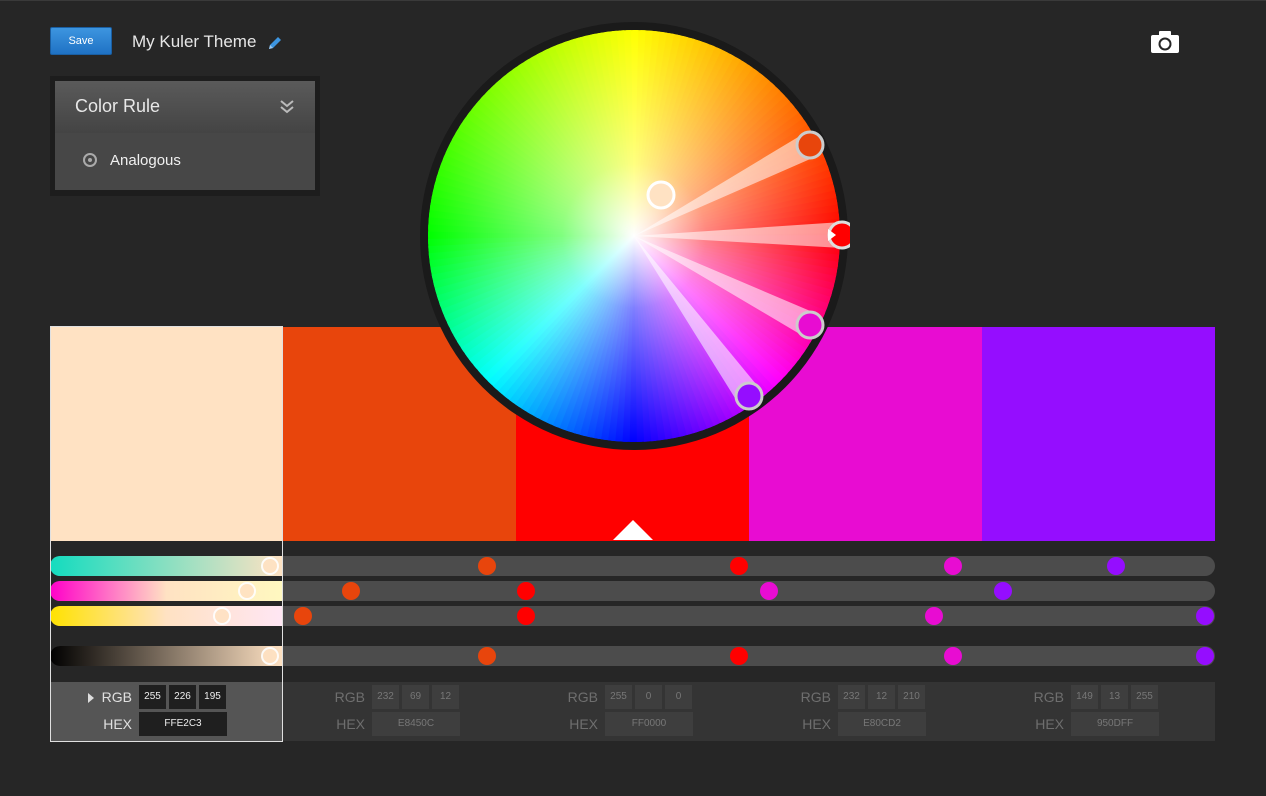 Image resolution: width=1266 pixels, height=796 pixels. Describe the element at coordinates (1165, 42) in the screenshot. I see `camera-icon` at that location.